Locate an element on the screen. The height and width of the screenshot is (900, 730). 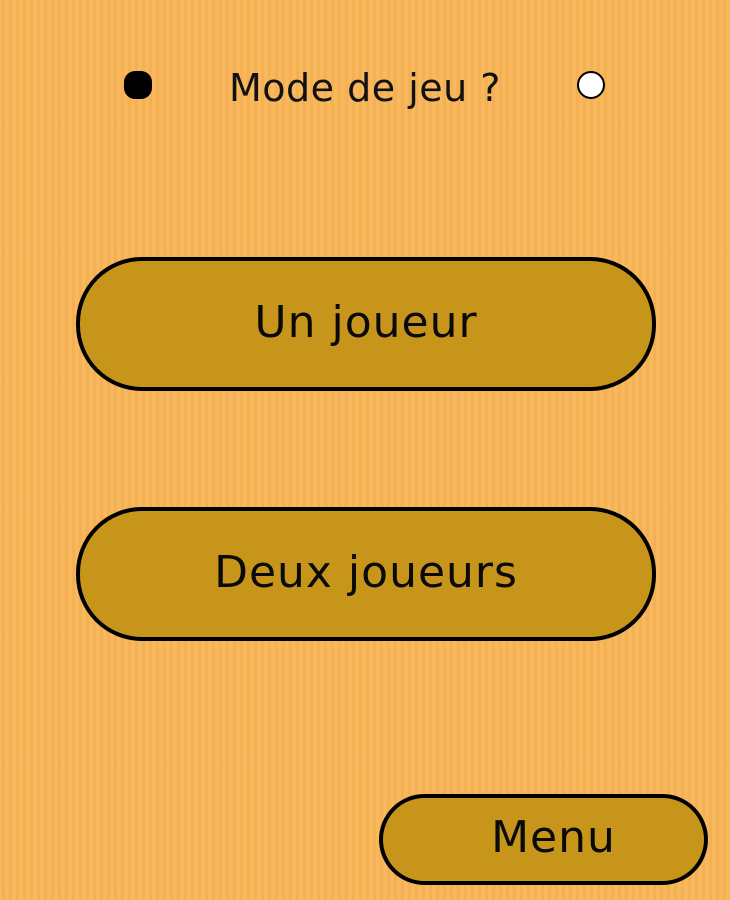
page-title: Mode de jeu ? is located at coordinates (365, 88).